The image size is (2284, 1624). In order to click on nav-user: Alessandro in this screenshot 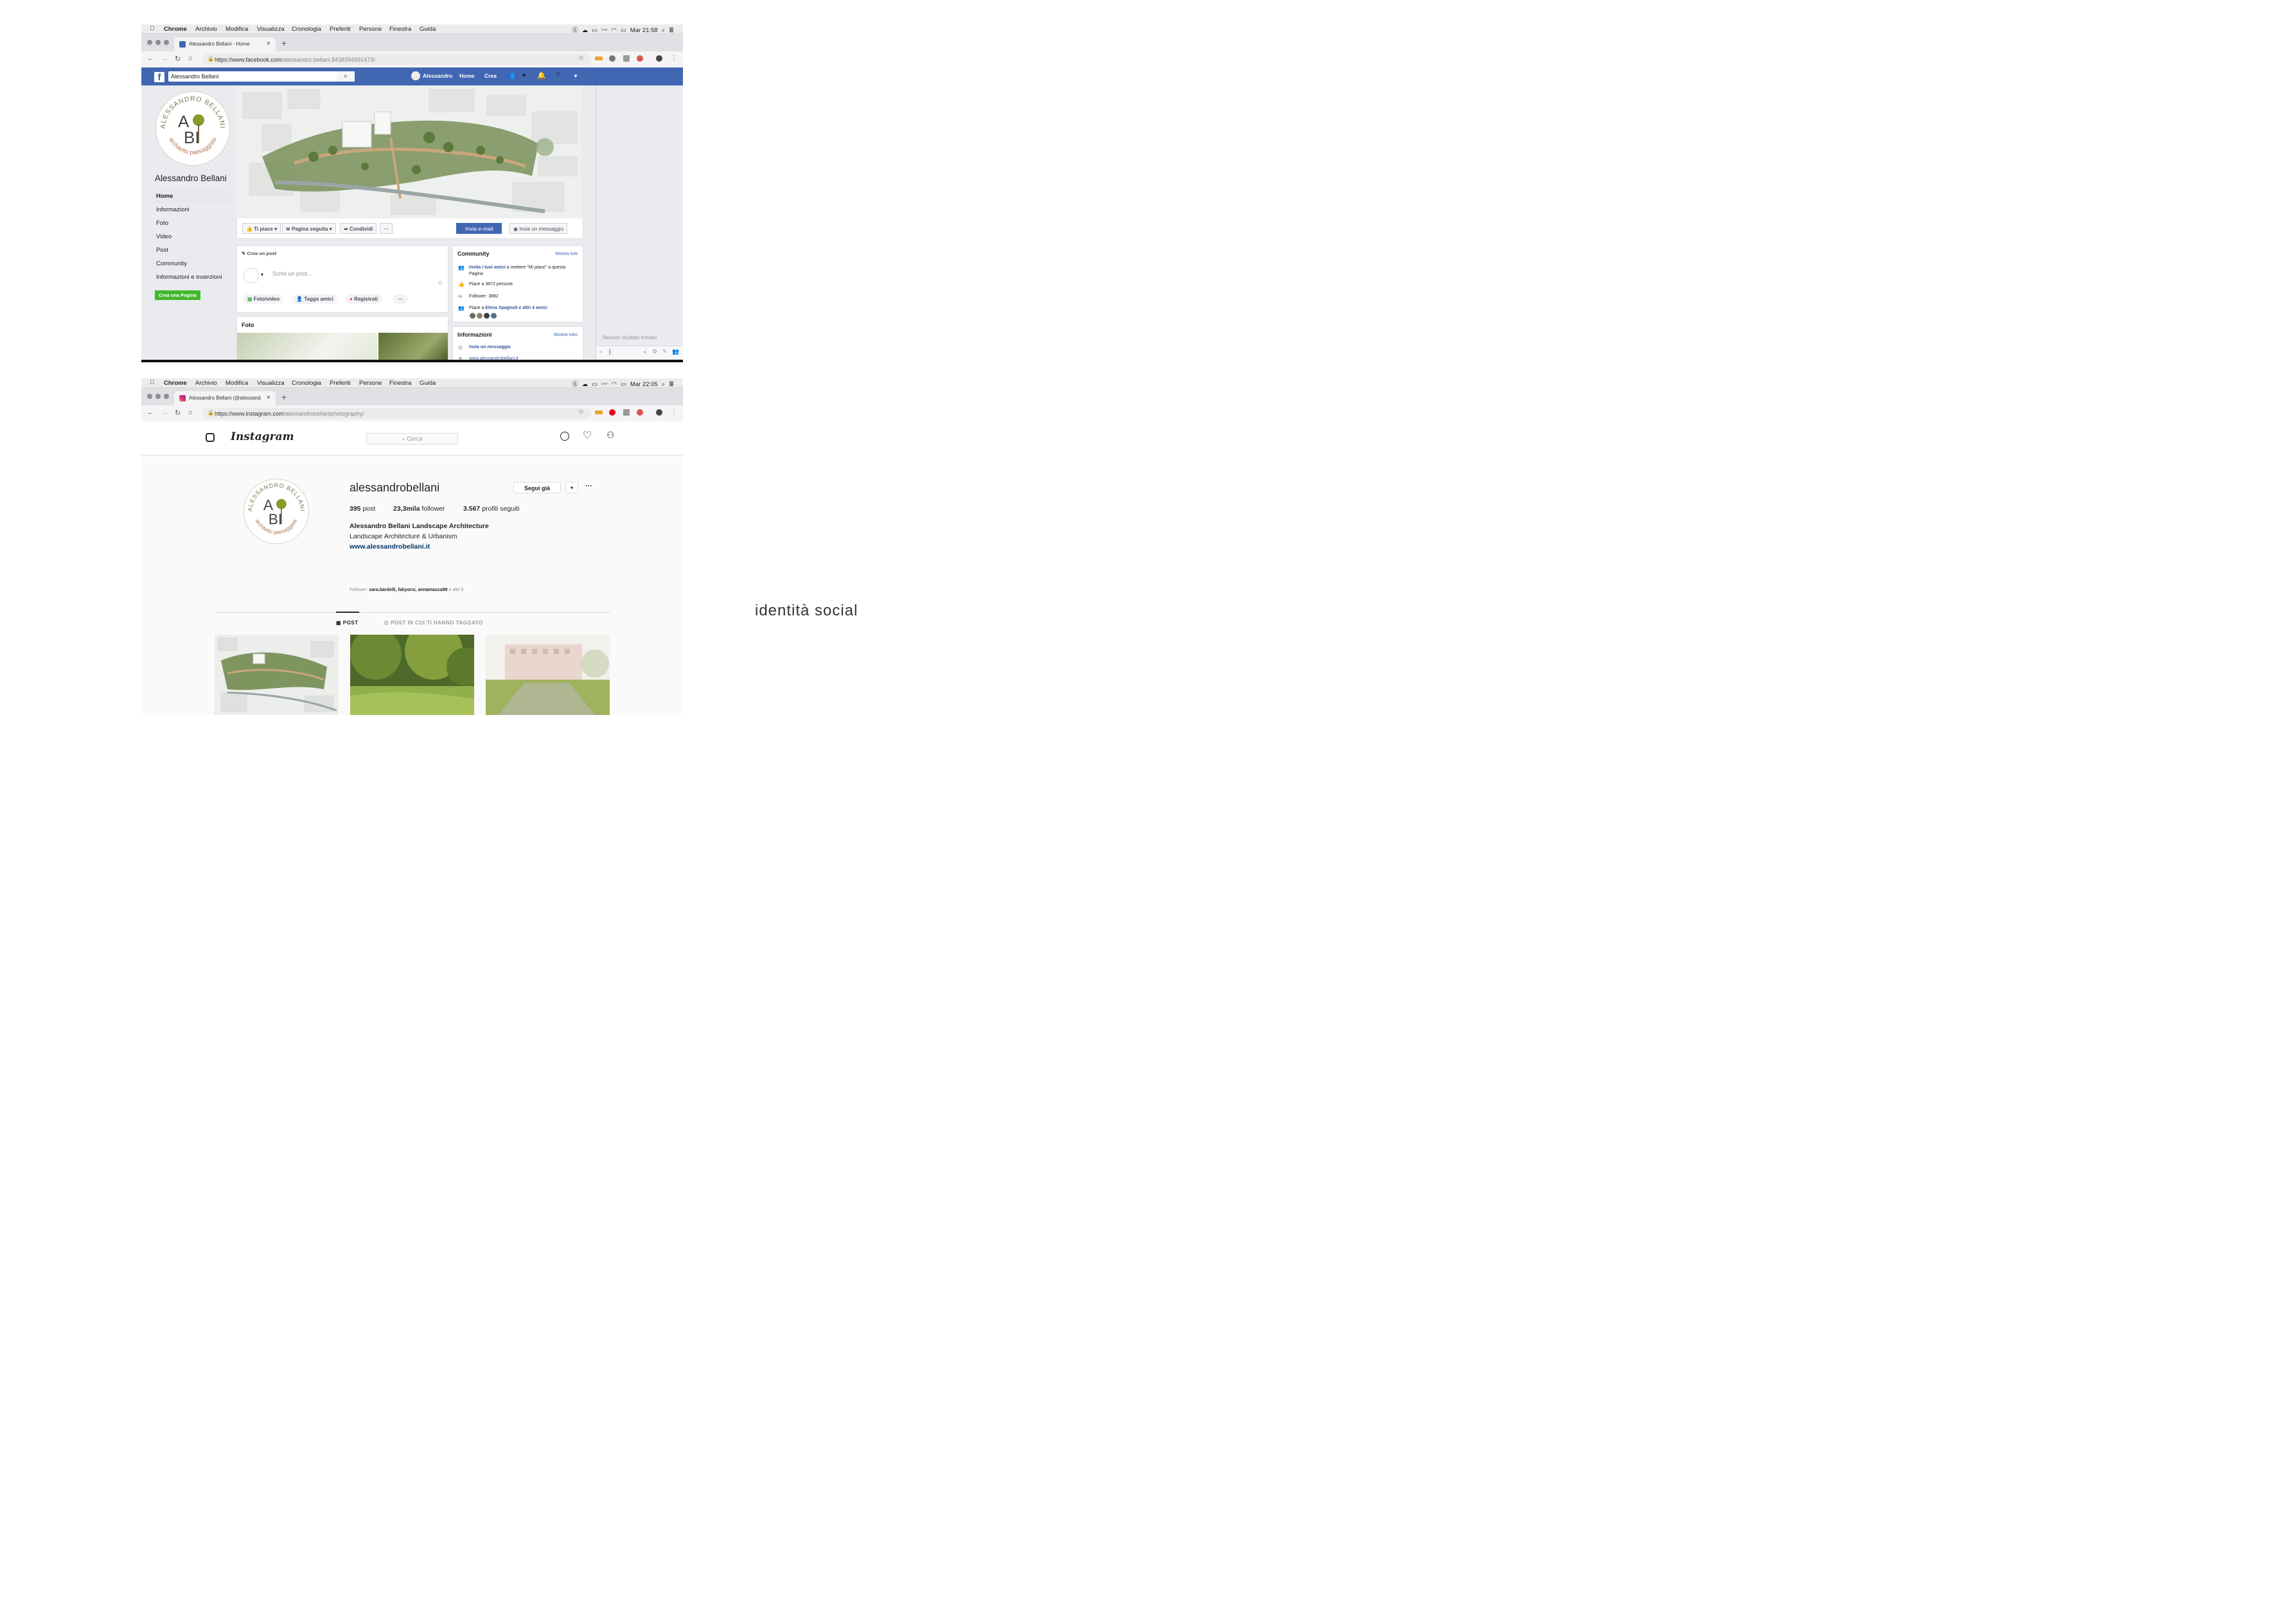, I will do `click(437, 76)`.